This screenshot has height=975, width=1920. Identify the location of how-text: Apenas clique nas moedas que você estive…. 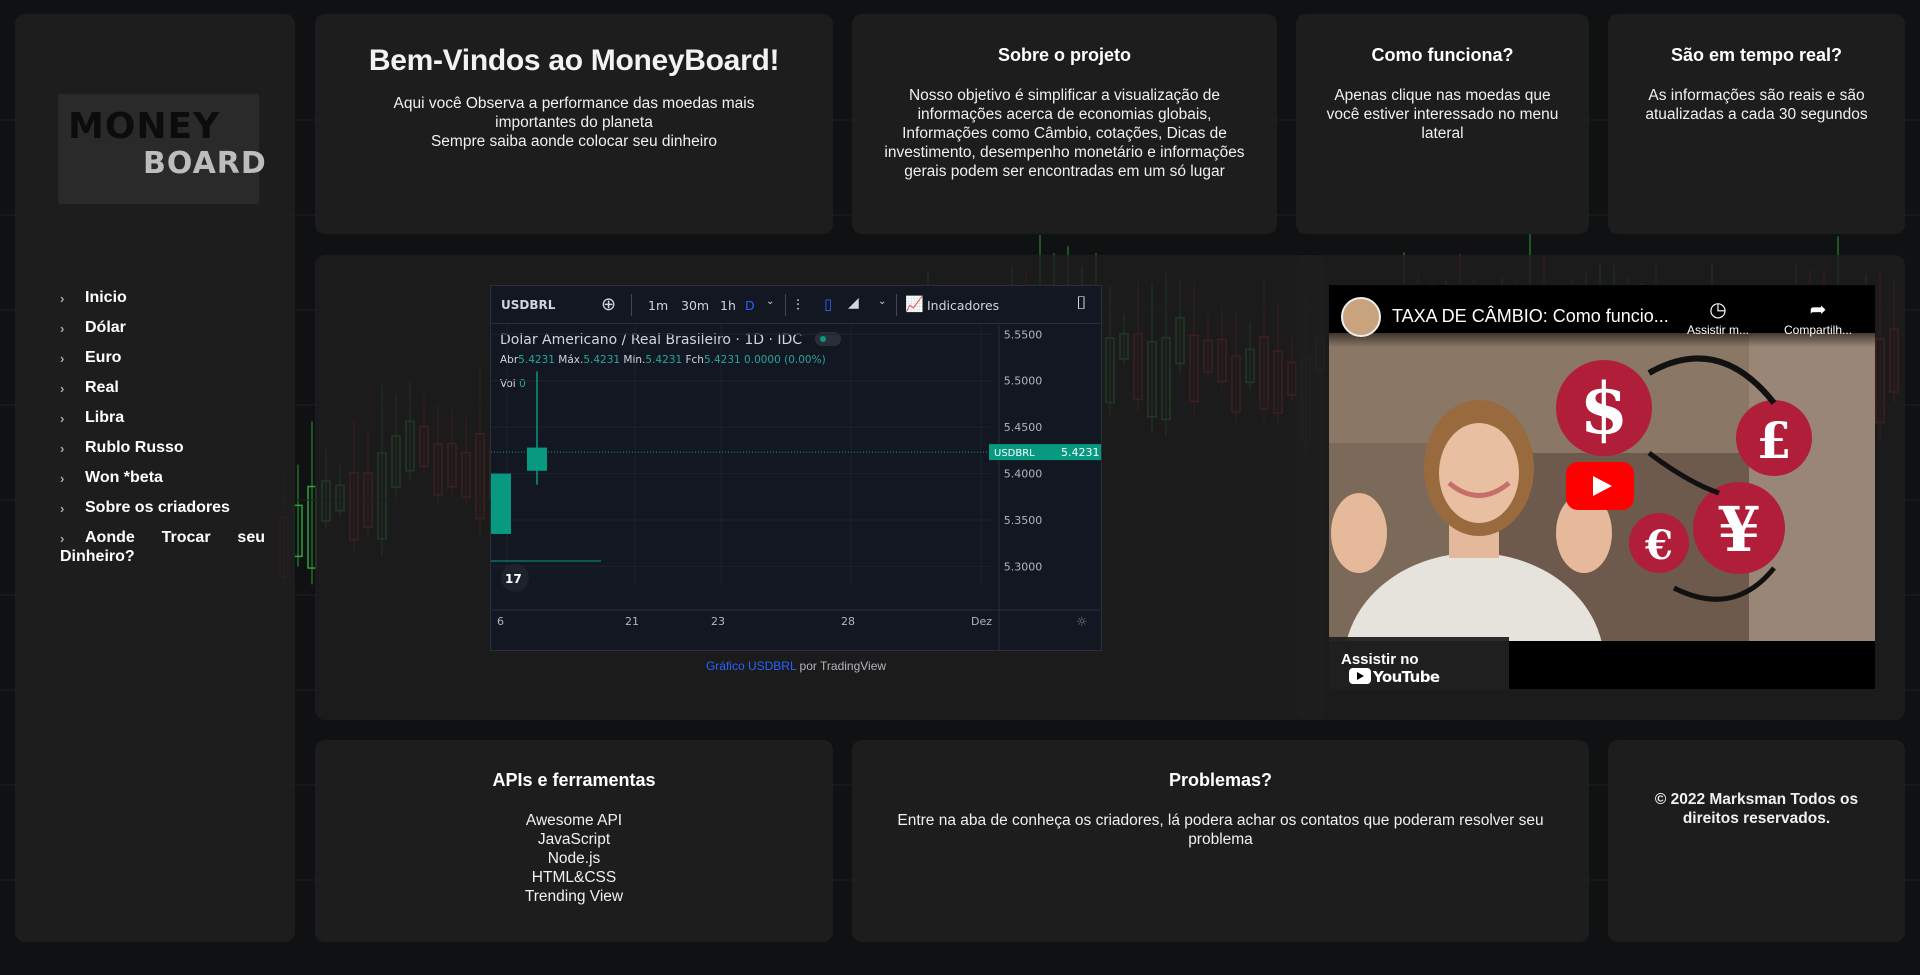
(1442, 114).